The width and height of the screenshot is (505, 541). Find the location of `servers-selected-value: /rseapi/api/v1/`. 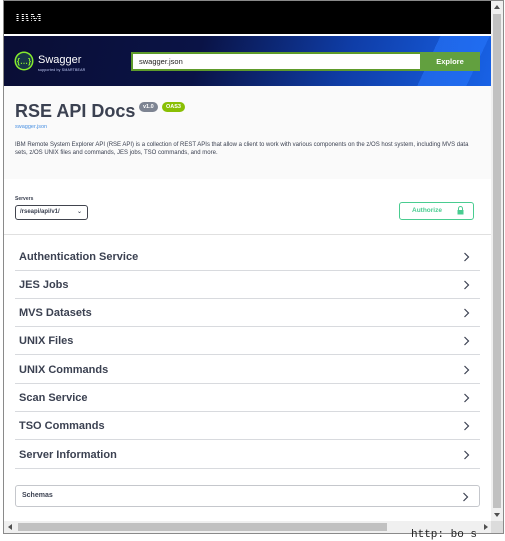

servers-selected-value: /rseapi/api/v1/ is located at coordinates (40, 212).